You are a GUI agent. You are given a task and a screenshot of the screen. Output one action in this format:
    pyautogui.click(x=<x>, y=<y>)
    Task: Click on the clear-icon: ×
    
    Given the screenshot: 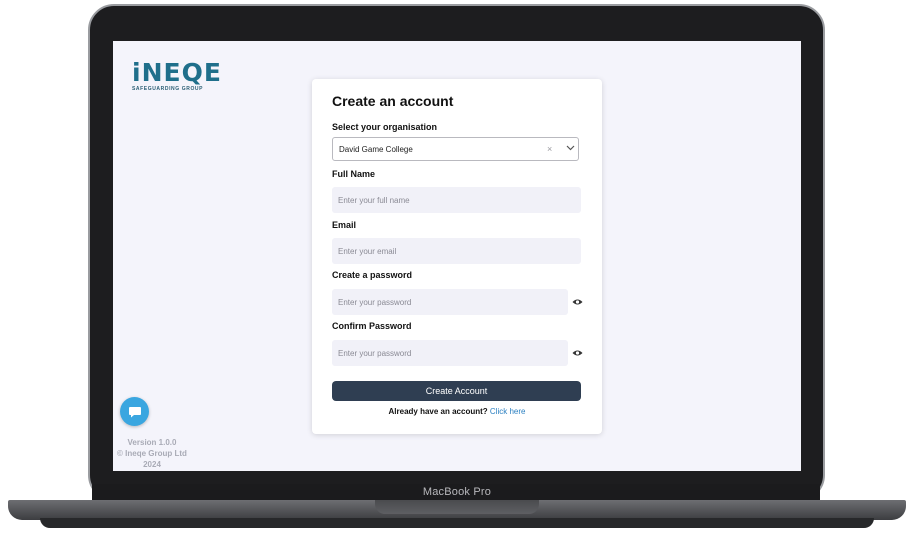 What is the action you would take?
    pyautogui.click(x=549, y=149)
    